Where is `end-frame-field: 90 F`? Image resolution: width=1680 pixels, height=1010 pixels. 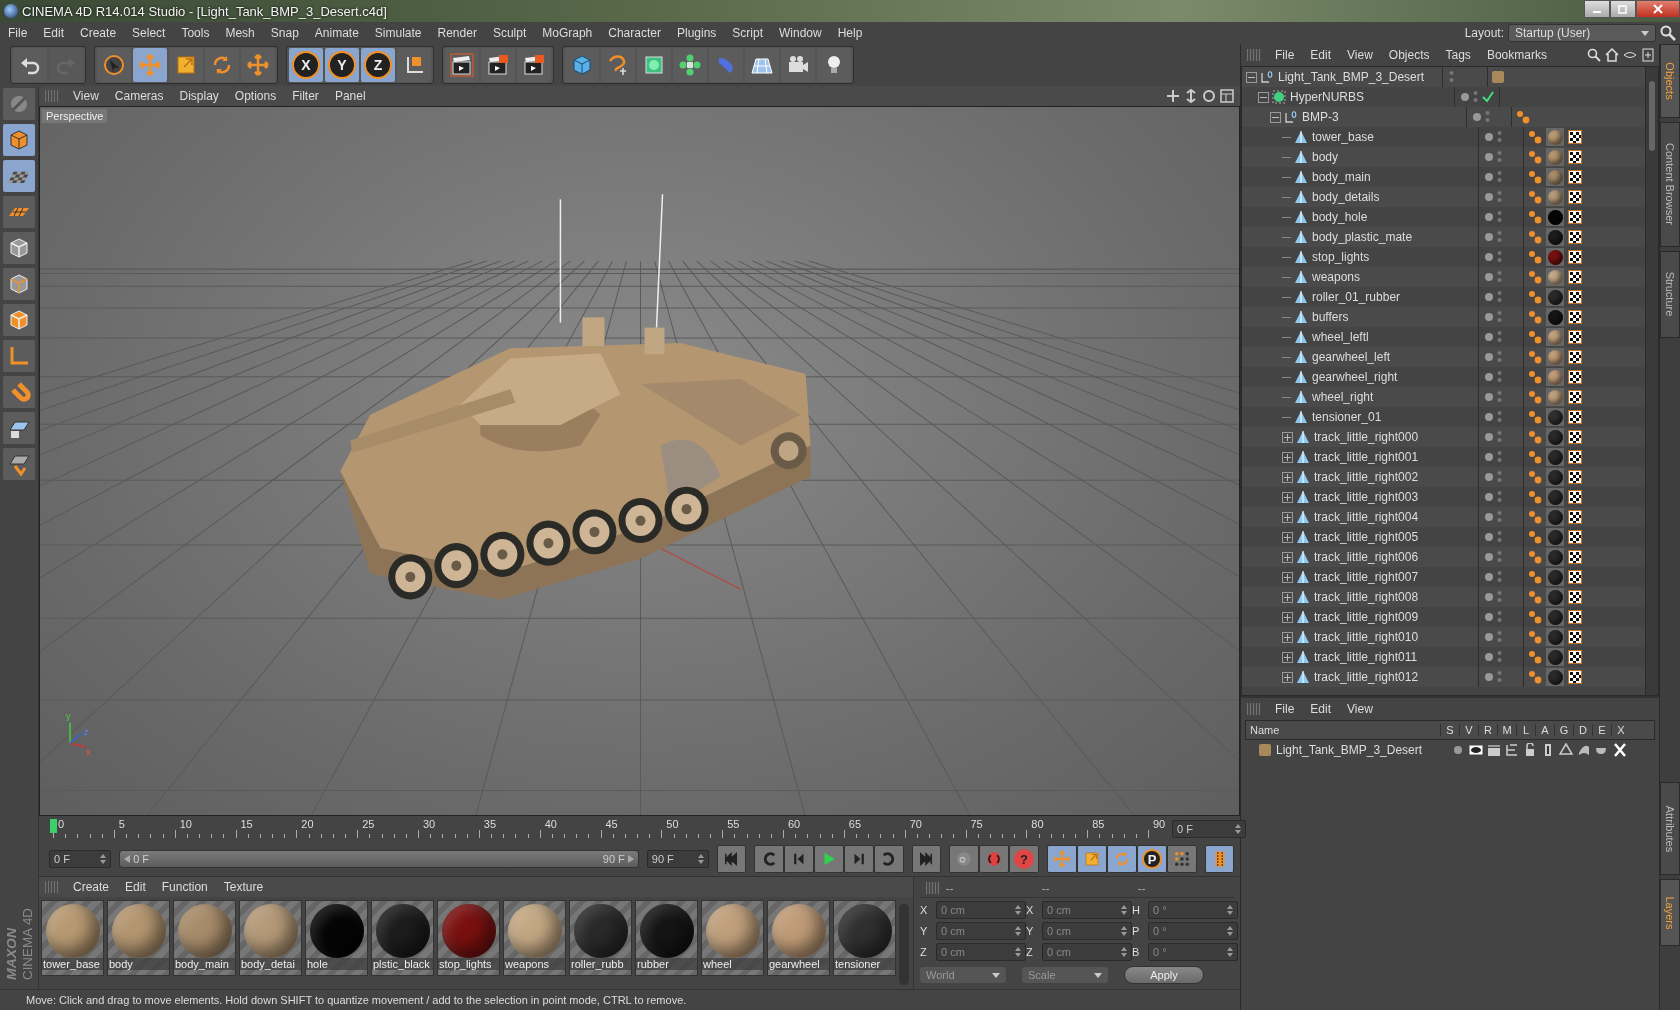 end-frame-field: 90 F is located at coordinates (677, 859).